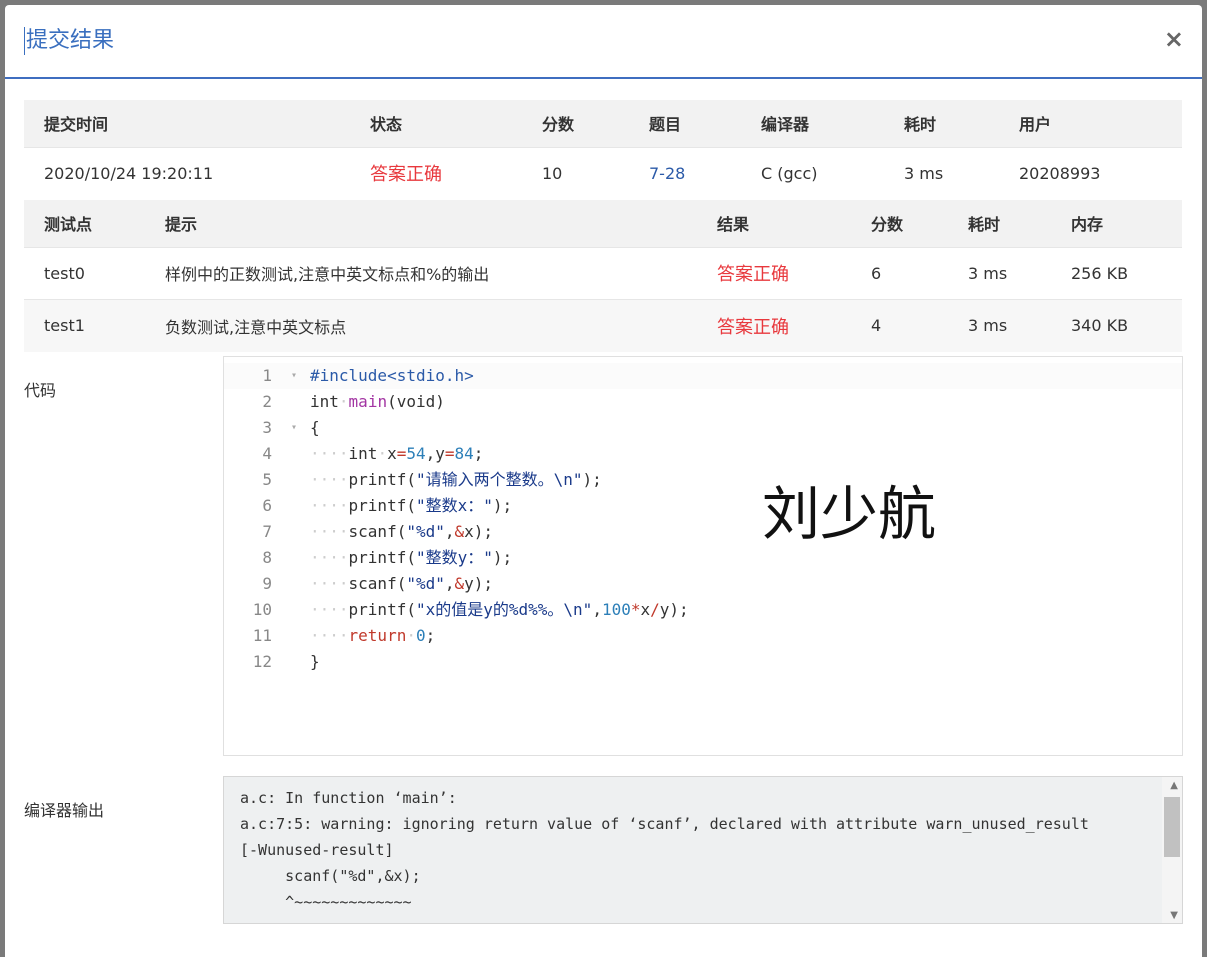 The width and height of the screenshot is (1207, 957). Describe the element at coordinates (1100, 326) in the screenshot. I see `test-memory: 340 KB` at that location.